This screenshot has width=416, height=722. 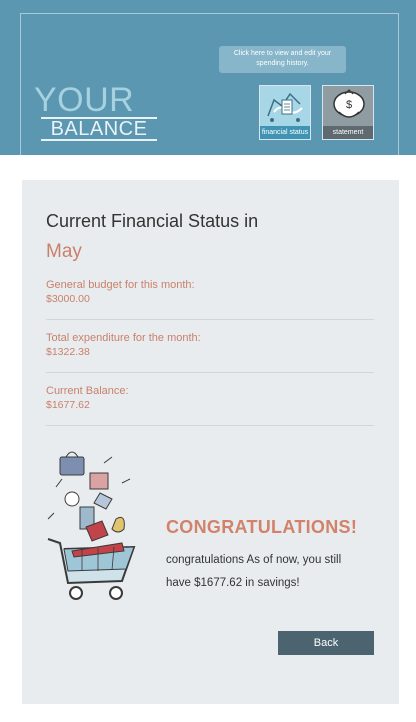 What do you see at coordinates (68, 405) in the screenshot?
I see `balance-value: $1677.62` at bounding box center [68, 405].